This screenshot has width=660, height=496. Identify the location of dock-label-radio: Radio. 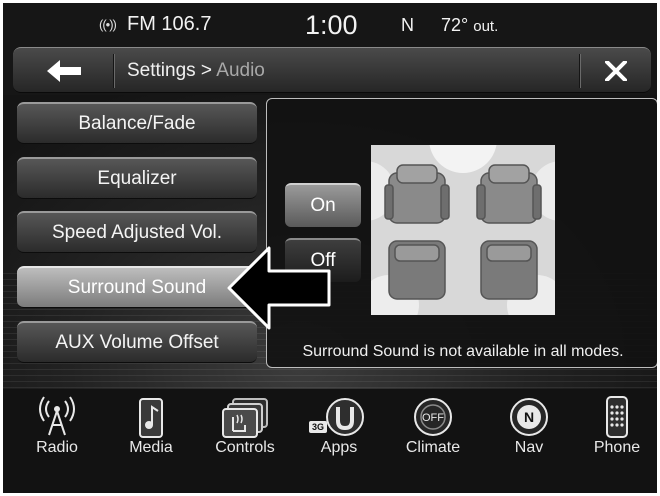
(57, 447).